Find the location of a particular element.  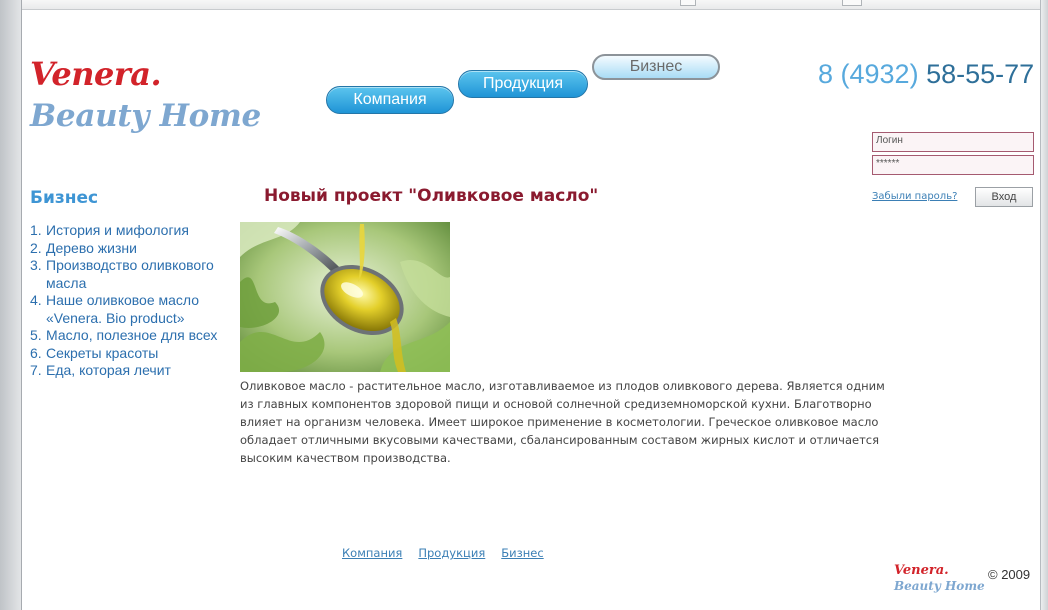

footer-logo-venera: Venera. is located at coordinates (921, 570).